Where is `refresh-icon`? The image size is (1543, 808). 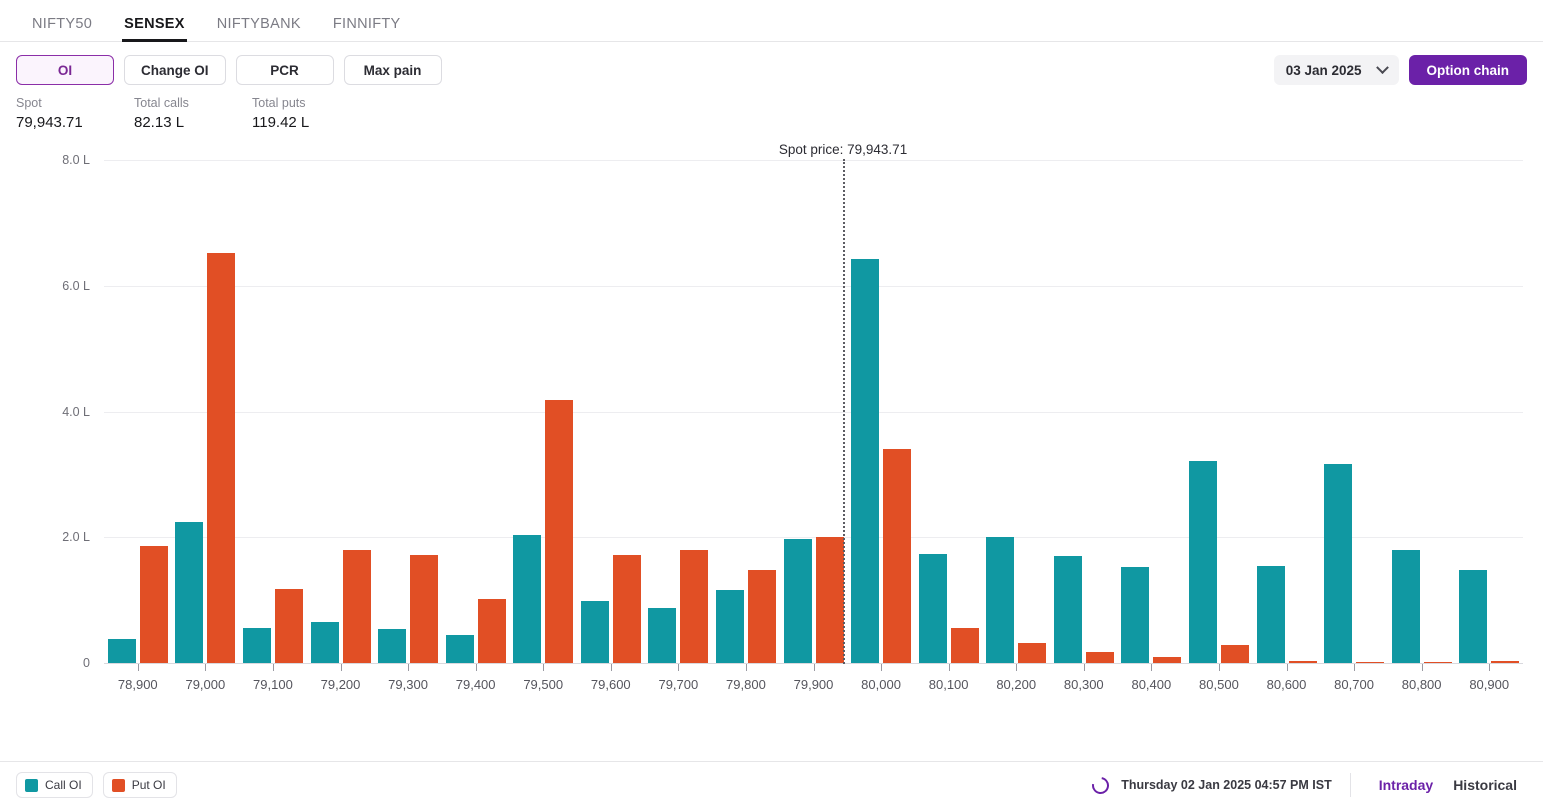
refresh-icon is located at coordinates (1100, 785).